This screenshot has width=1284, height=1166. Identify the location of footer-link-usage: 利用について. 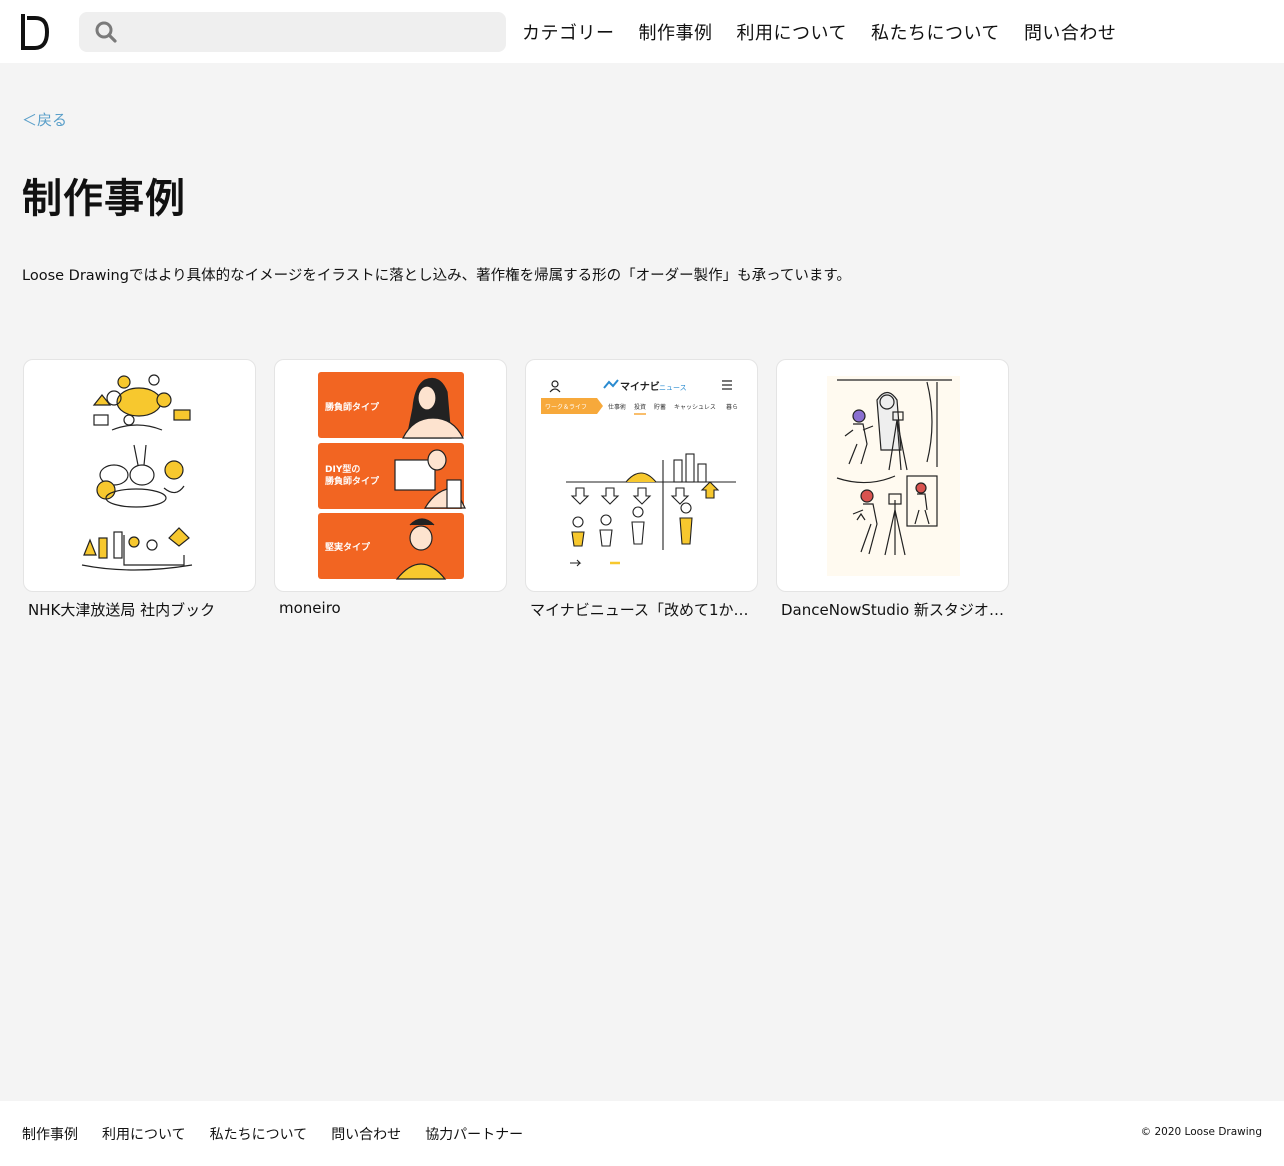
(144, 1134).